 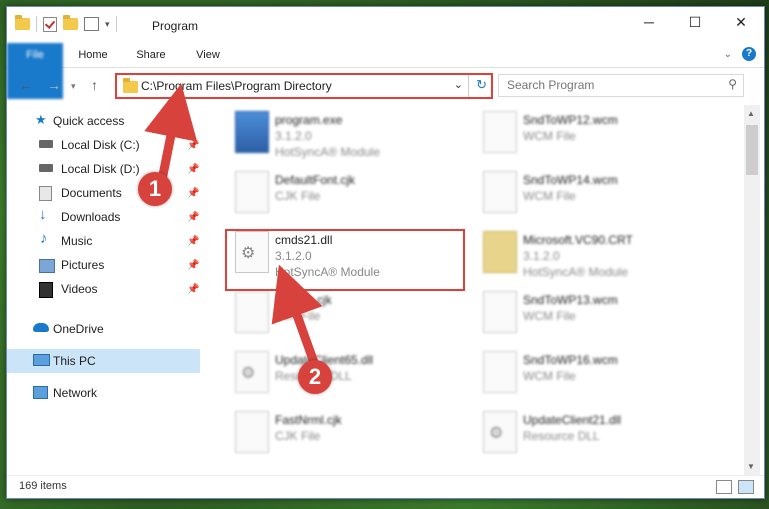 I want to click on annotation-arrows, so click(x=233, y=226).